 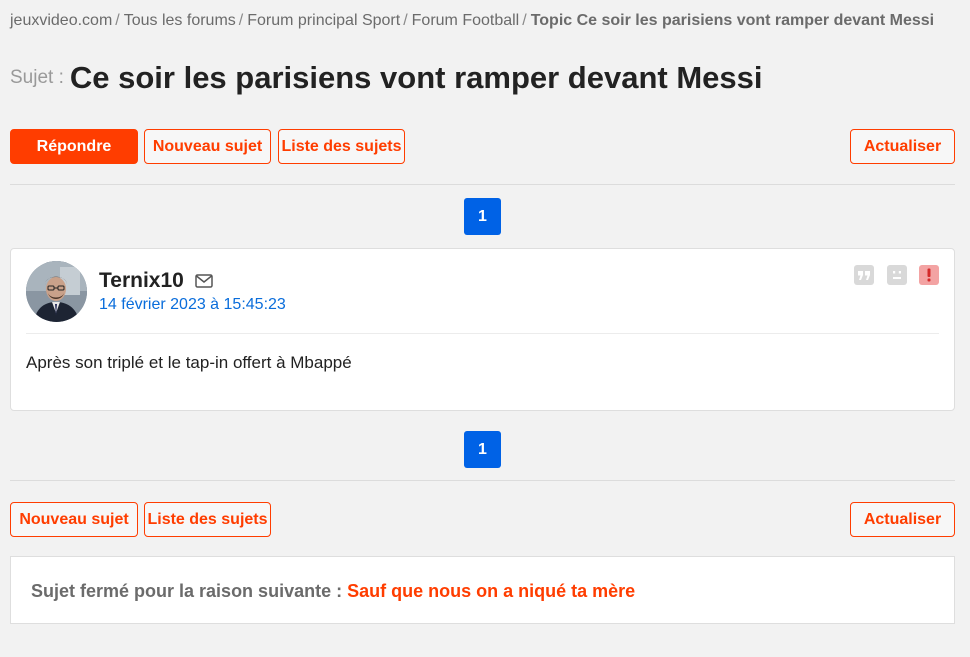 What do you see at coordinates (61, 20) in the screenshot?
I see `breadcrumb-link-home: jeuxvideo.com` at bounding box center [61, 20].